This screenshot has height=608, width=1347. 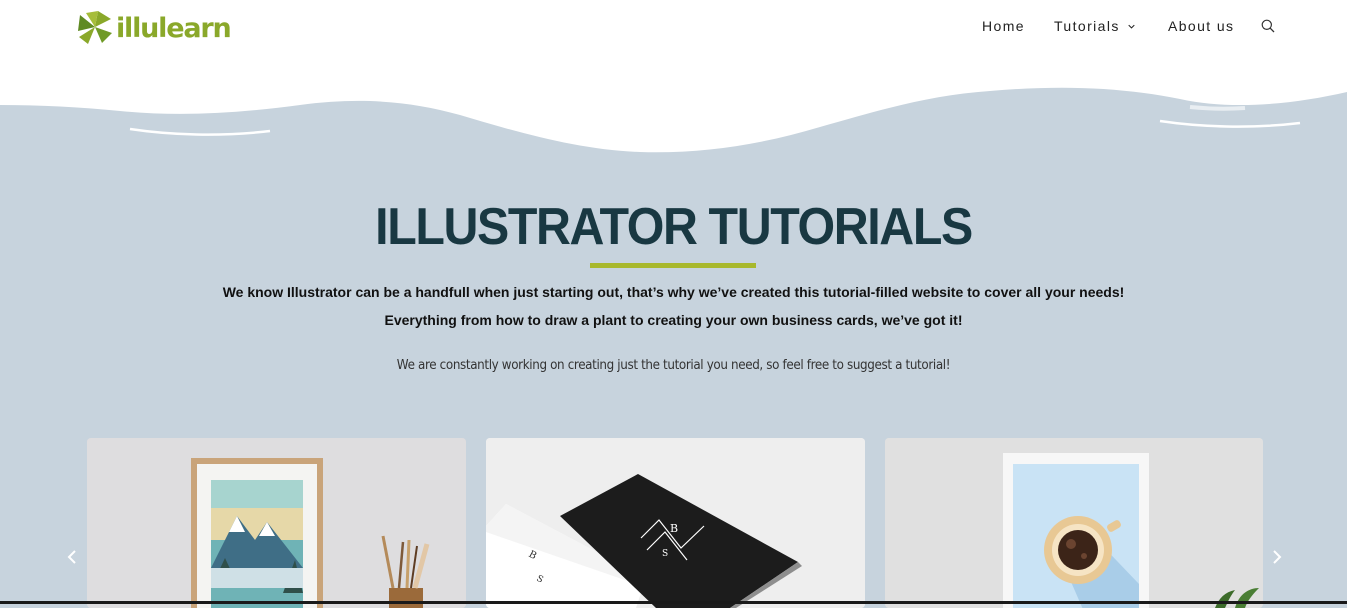 What do you see at coordinates (674, 227) in the screenshot?
I see `page-title: ILLUSTRATOR TUTORIALS` at bounding box center [674, 227].